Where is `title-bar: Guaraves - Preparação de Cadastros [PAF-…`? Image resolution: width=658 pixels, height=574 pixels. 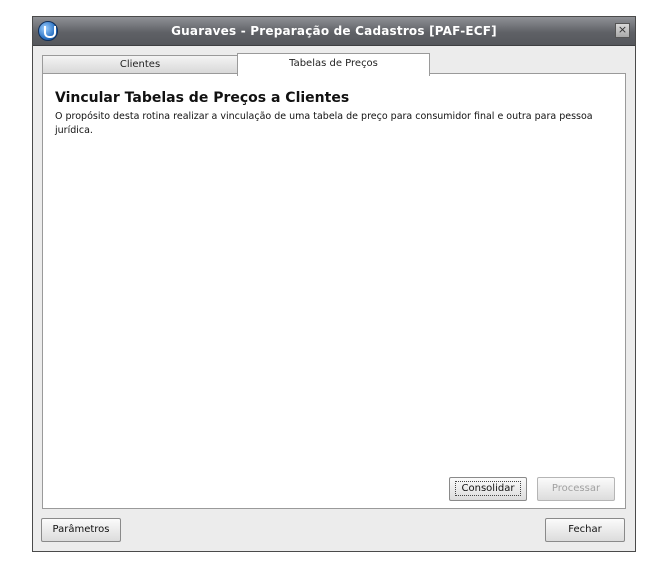 title-bar: Guaraves - Preparação de Cadastros [PAF-… is located at coordinates (334, 31).